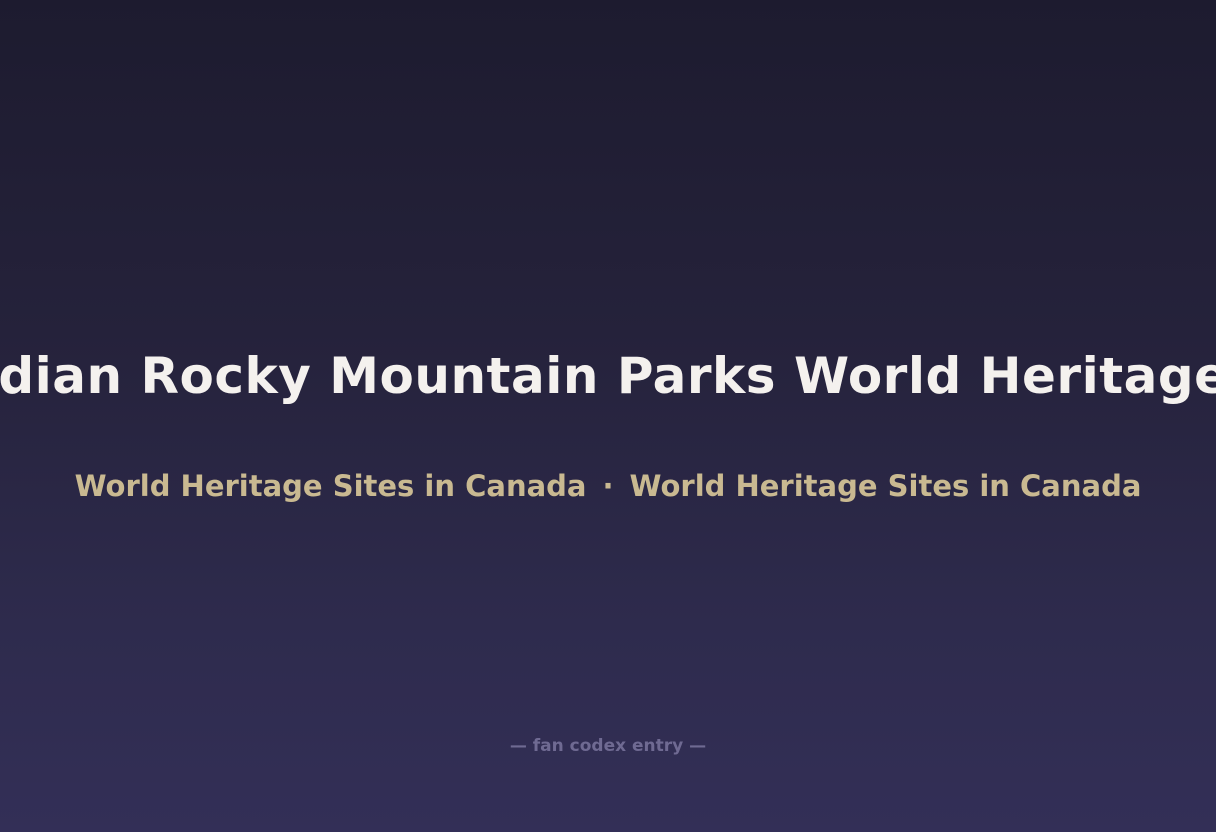 Image resolution: width=1216 pixels, height=832 pixels. I want to click on footer-caption: — fan codex entry —, so click(608, 746).